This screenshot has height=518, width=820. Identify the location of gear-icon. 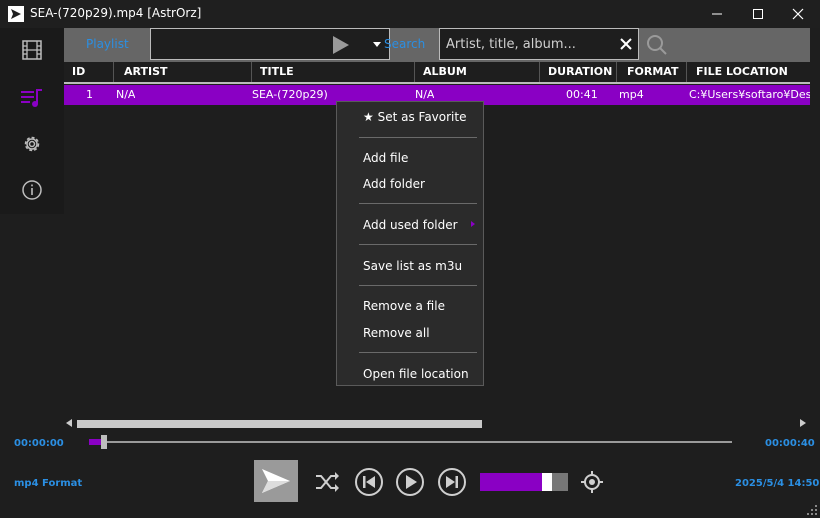
(32, 144).